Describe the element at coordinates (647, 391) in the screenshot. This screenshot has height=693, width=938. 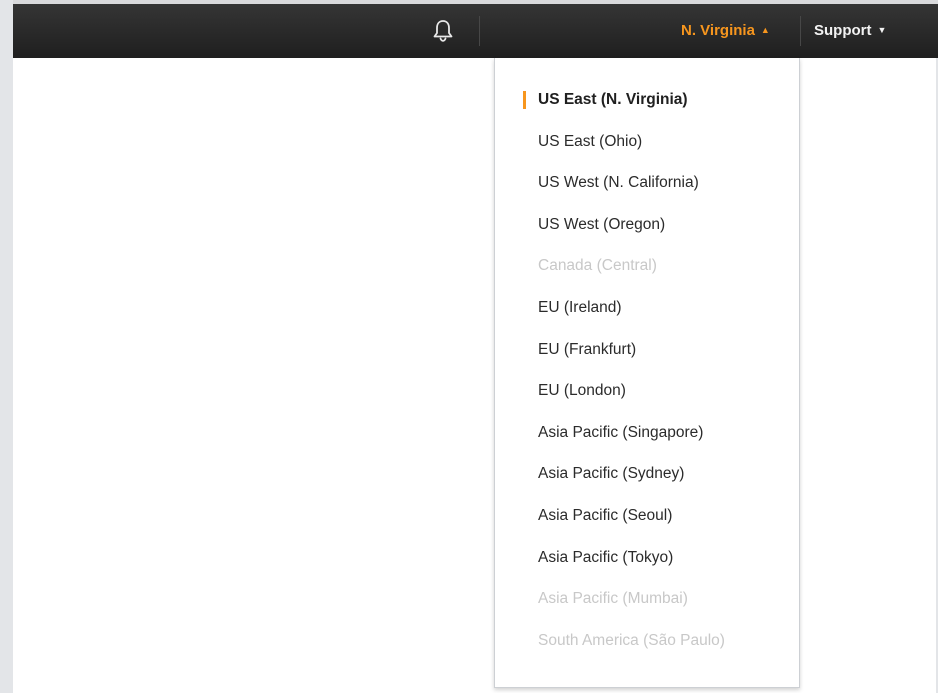
I see `region-item-eu-london: EU (London)` at that location.